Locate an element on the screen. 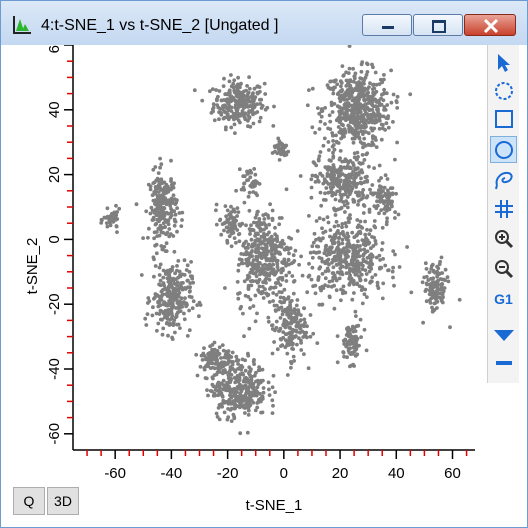  rectangle-gate-tool is located at coordinates (503, 118).